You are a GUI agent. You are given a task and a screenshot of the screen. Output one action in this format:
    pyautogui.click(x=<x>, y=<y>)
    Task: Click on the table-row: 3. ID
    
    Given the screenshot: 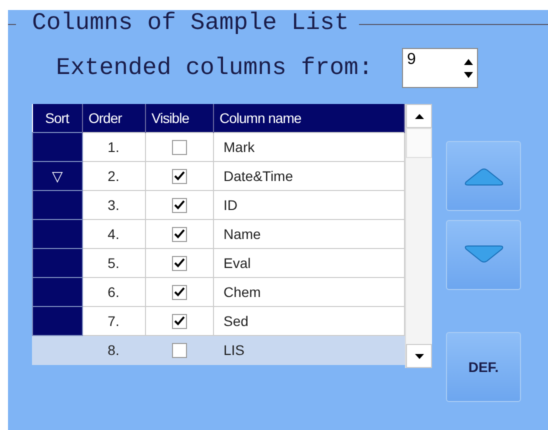 What is the action you would take?
    pyautogui.click(x=218, y=205)
    